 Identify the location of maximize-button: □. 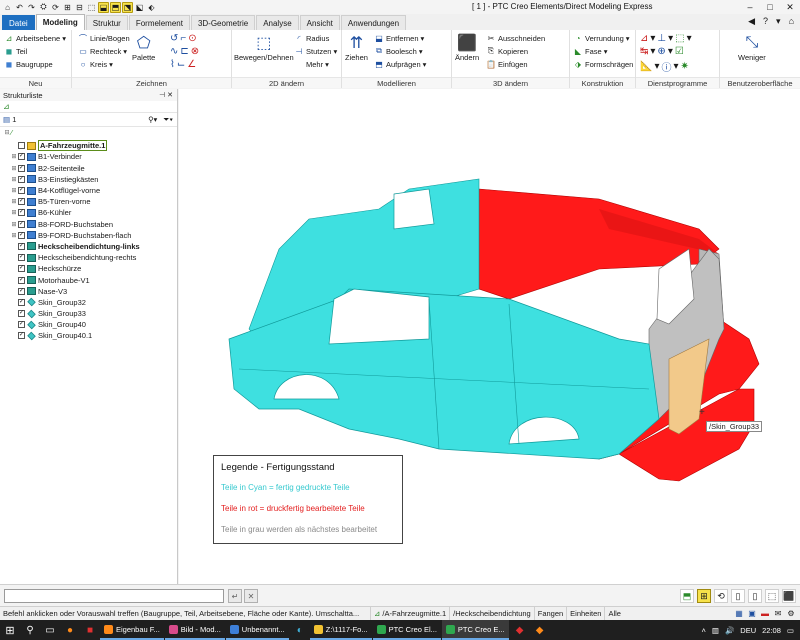
(770, 7).